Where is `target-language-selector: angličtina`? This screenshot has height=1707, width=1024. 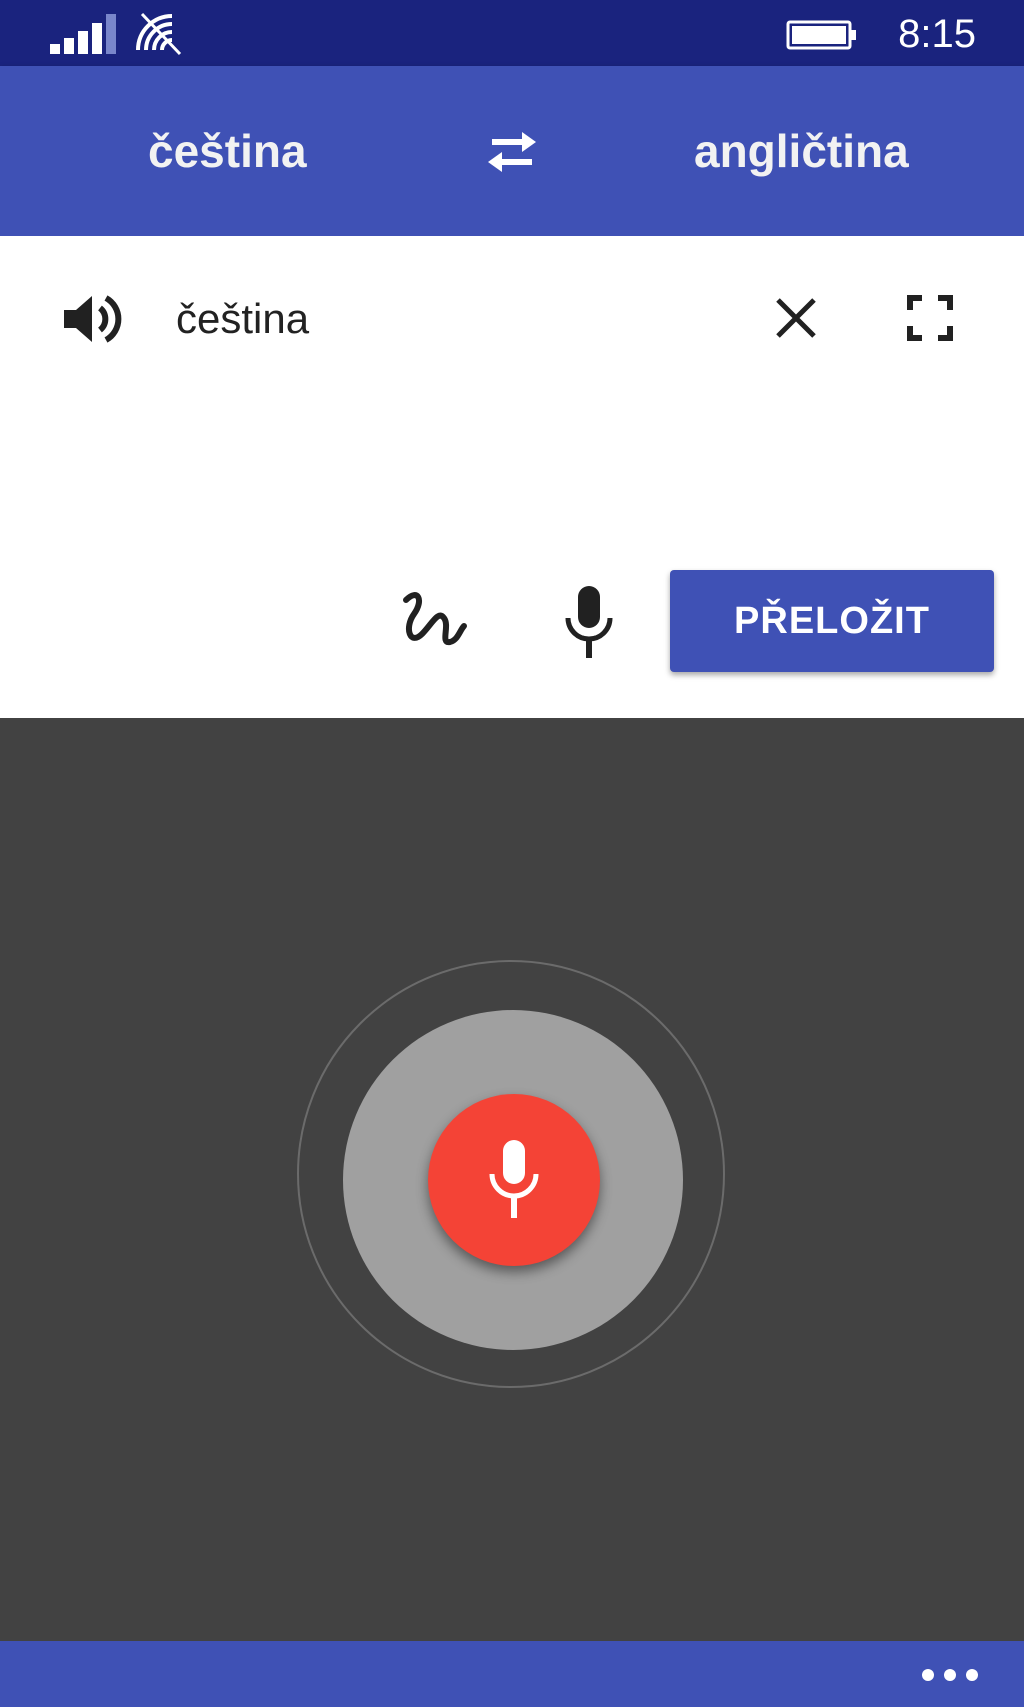
target-language-selector: angličtina is located at coordinates (801, 151).